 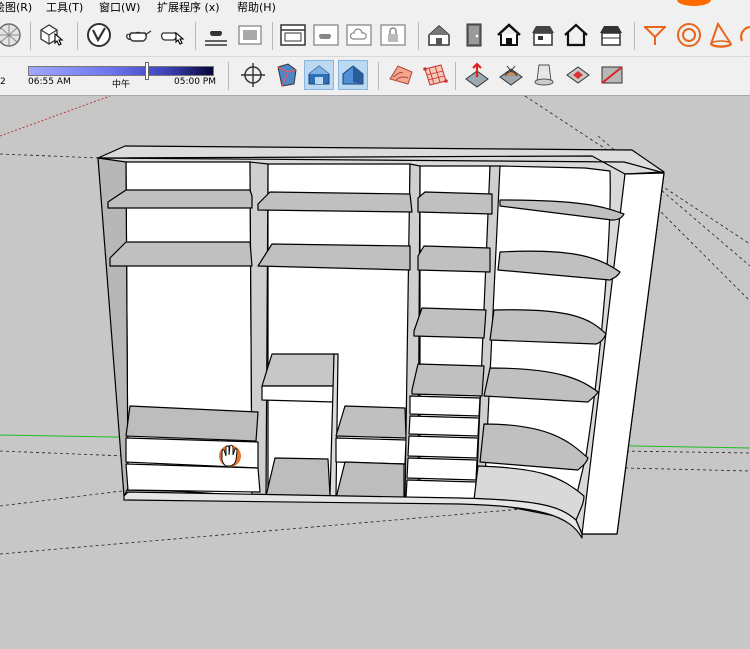 I want to click on render-region-button, so click(x=216, y=35).